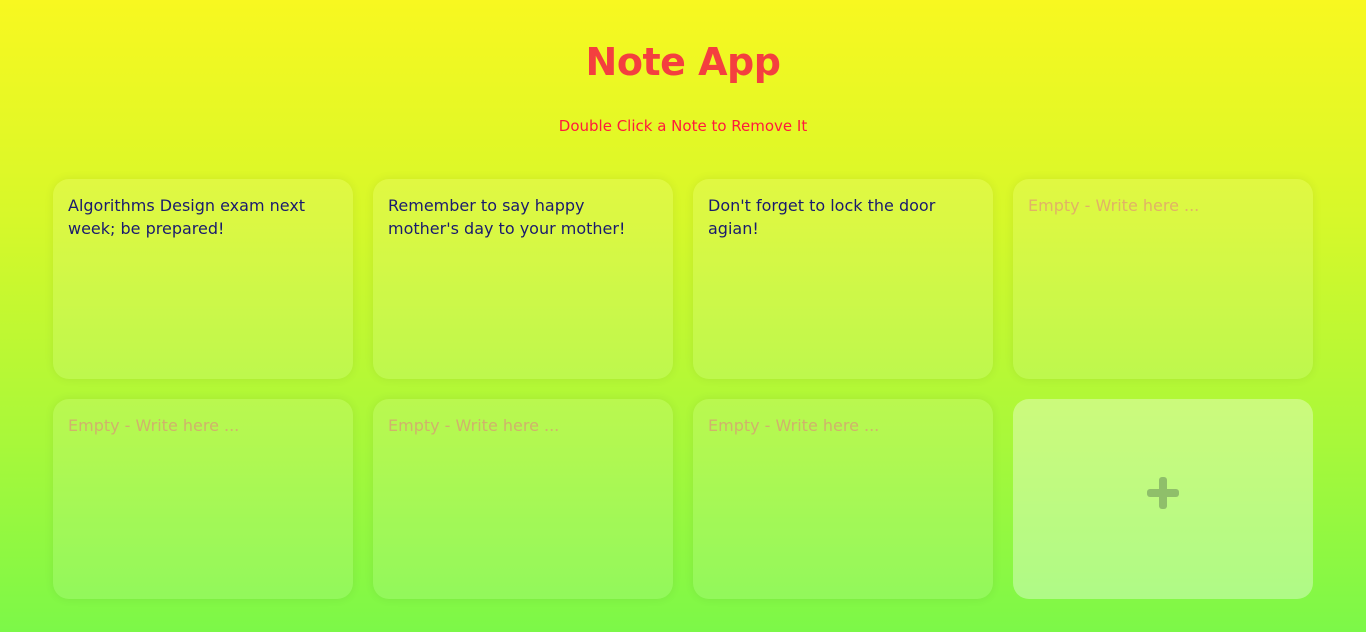  Describe the element at coordinates (1163, 493) in the screenshot. I see `plus-icon` at that location.